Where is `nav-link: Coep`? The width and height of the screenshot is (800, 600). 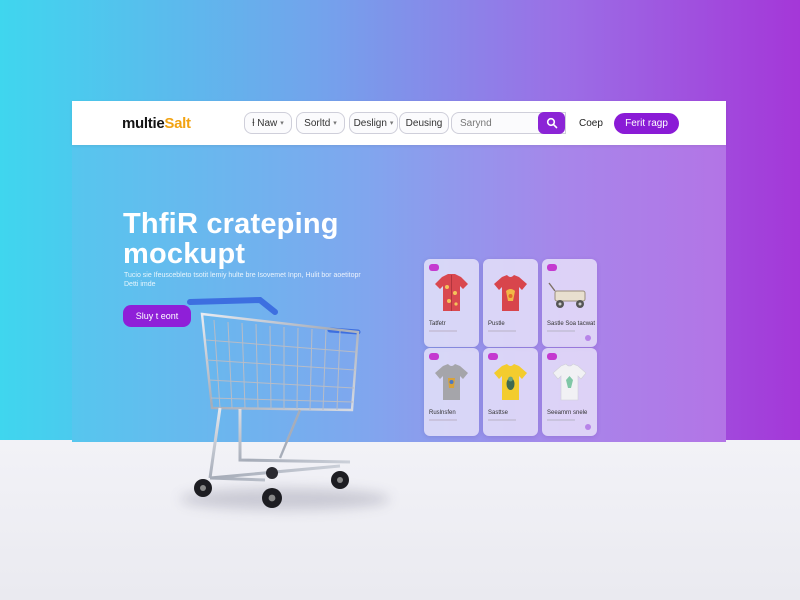 nav-link: Coep is located at coordinates (591, 123).